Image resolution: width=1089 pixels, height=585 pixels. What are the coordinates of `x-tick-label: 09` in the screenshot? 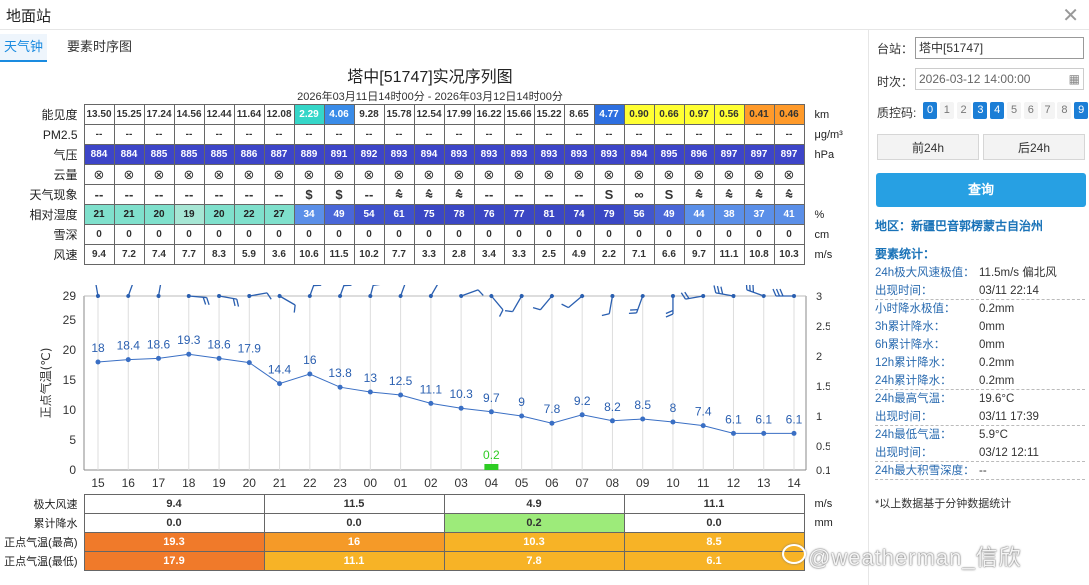 It's located at (643, 483).